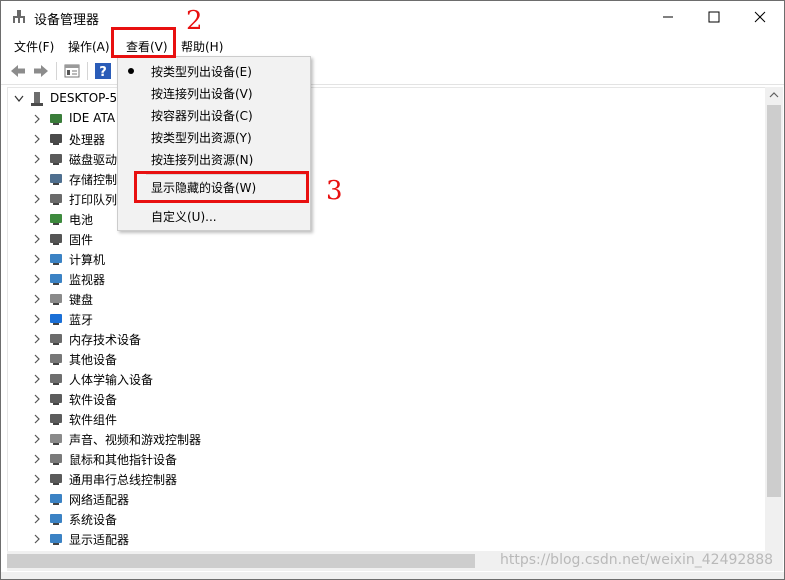 This screenshot has width=785, height=580. Describe the element at coordinates (387, 279) in the screenshot. I see `tree-category-row: 监视器` at that location.